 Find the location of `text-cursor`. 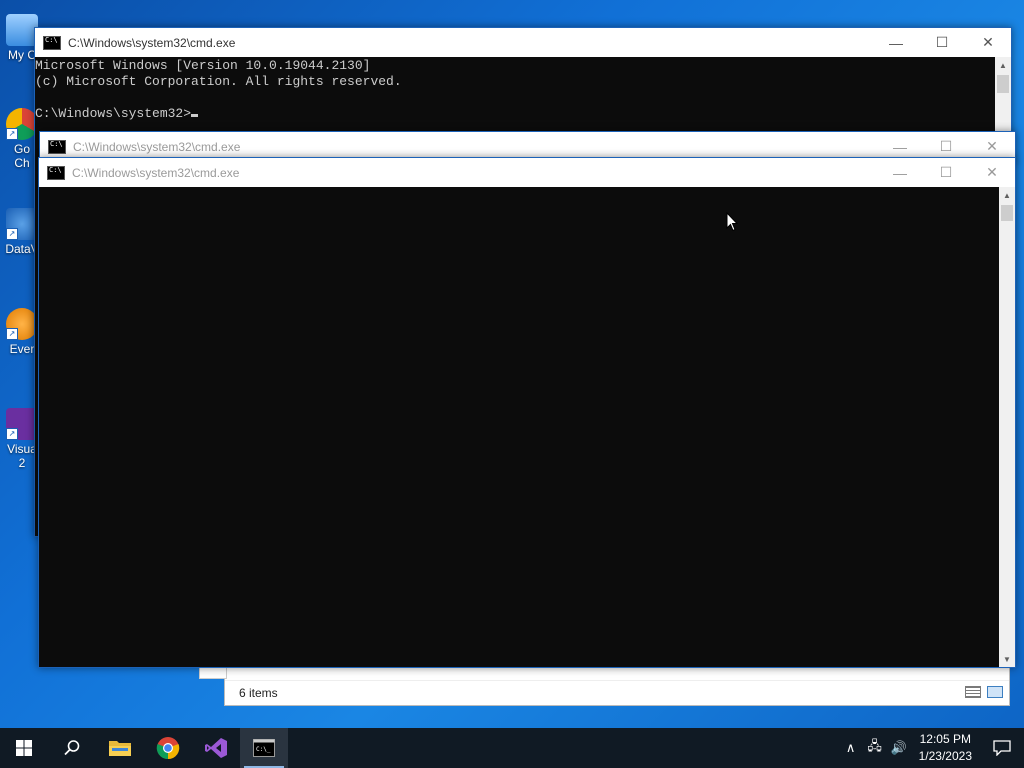

text-cursor is located at coordinates (195, 115).